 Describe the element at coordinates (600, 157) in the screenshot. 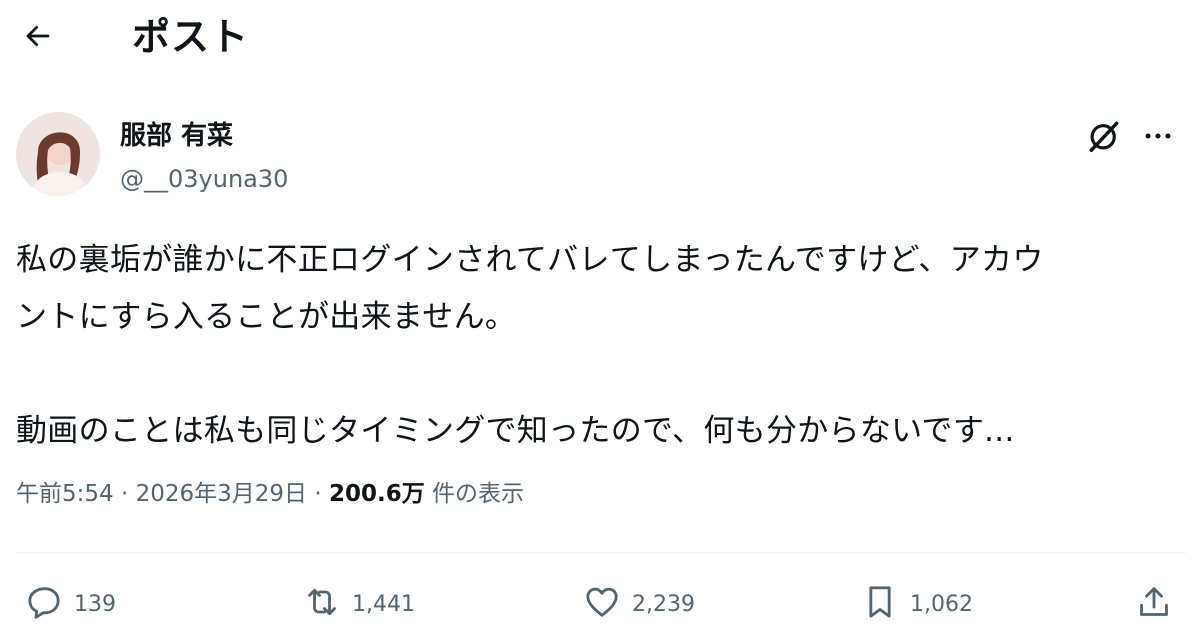

I see `post-author: 服部 有菜 @__03yuna30` at that location.